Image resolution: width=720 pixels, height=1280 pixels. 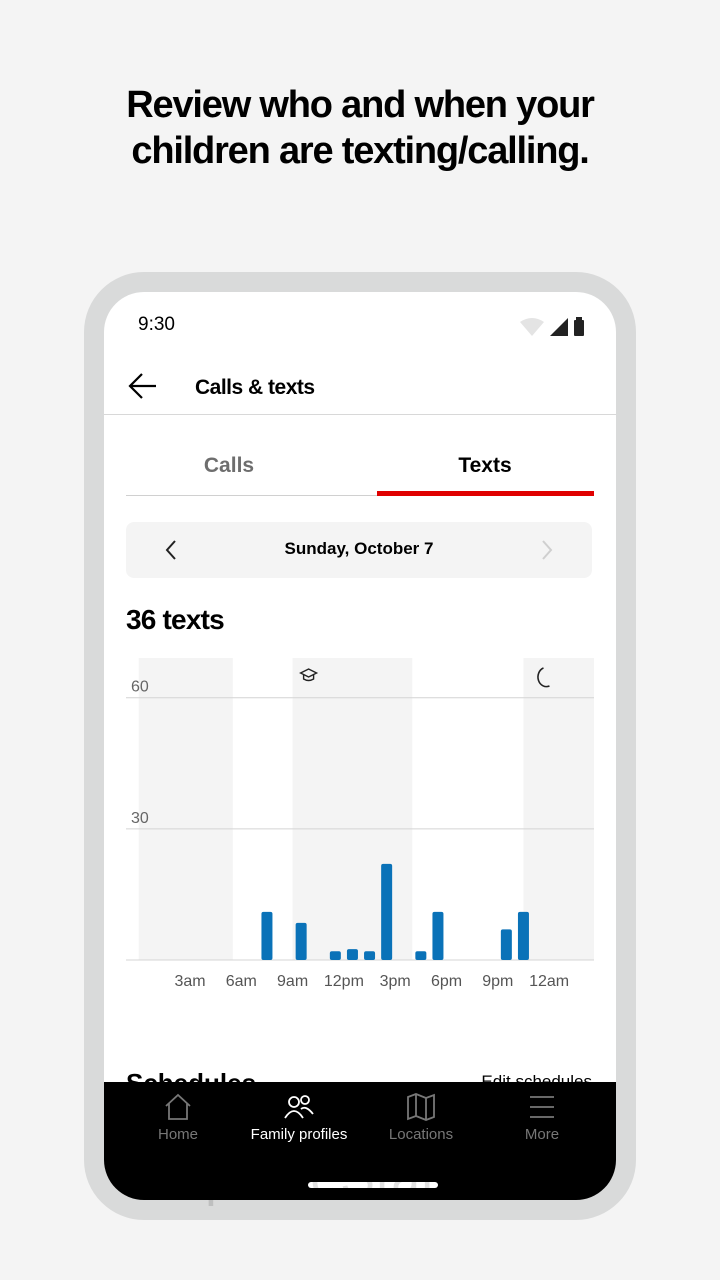 What do you see at coordinates (344, 981) in the screenshot?
I see `x-tick-label-12pm: 12pm` at bounding box center [344, 981].